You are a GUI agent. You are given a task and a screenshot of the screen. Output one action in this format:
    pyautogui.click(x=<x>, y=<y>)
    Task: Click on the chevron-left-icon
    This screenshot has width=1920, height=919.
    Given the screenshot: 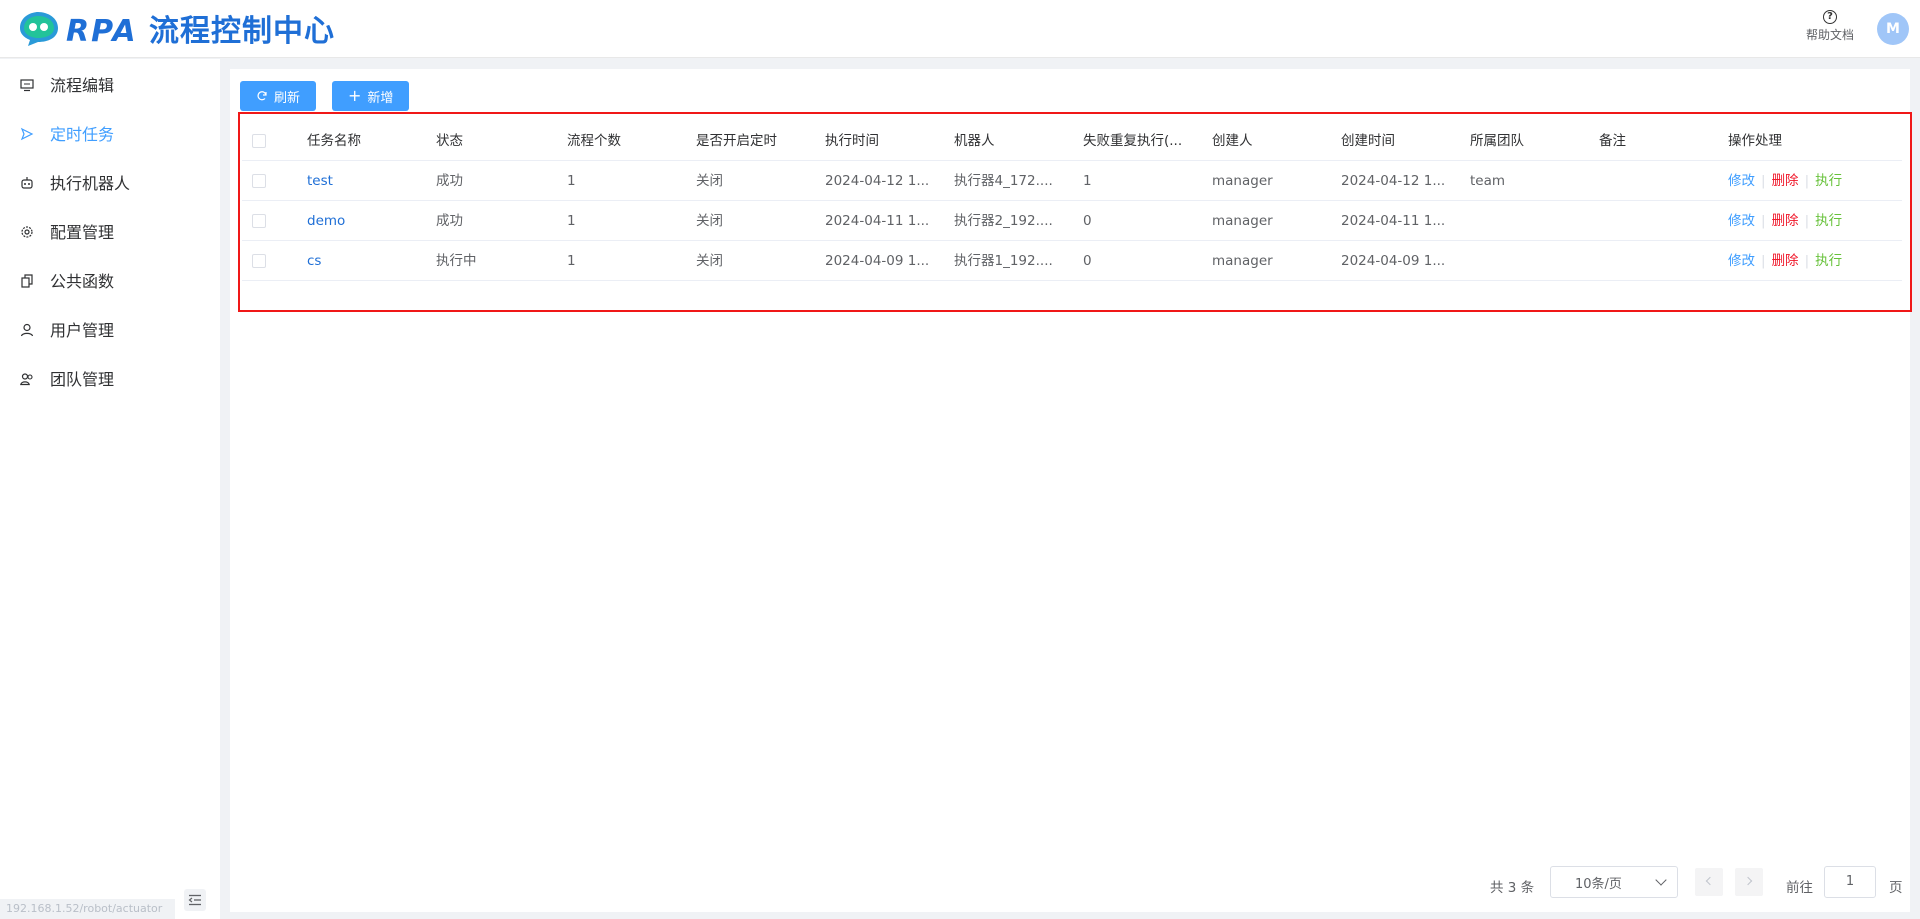 What is the action you would take?
    pyautogui.click(x=1710, y=881)
    